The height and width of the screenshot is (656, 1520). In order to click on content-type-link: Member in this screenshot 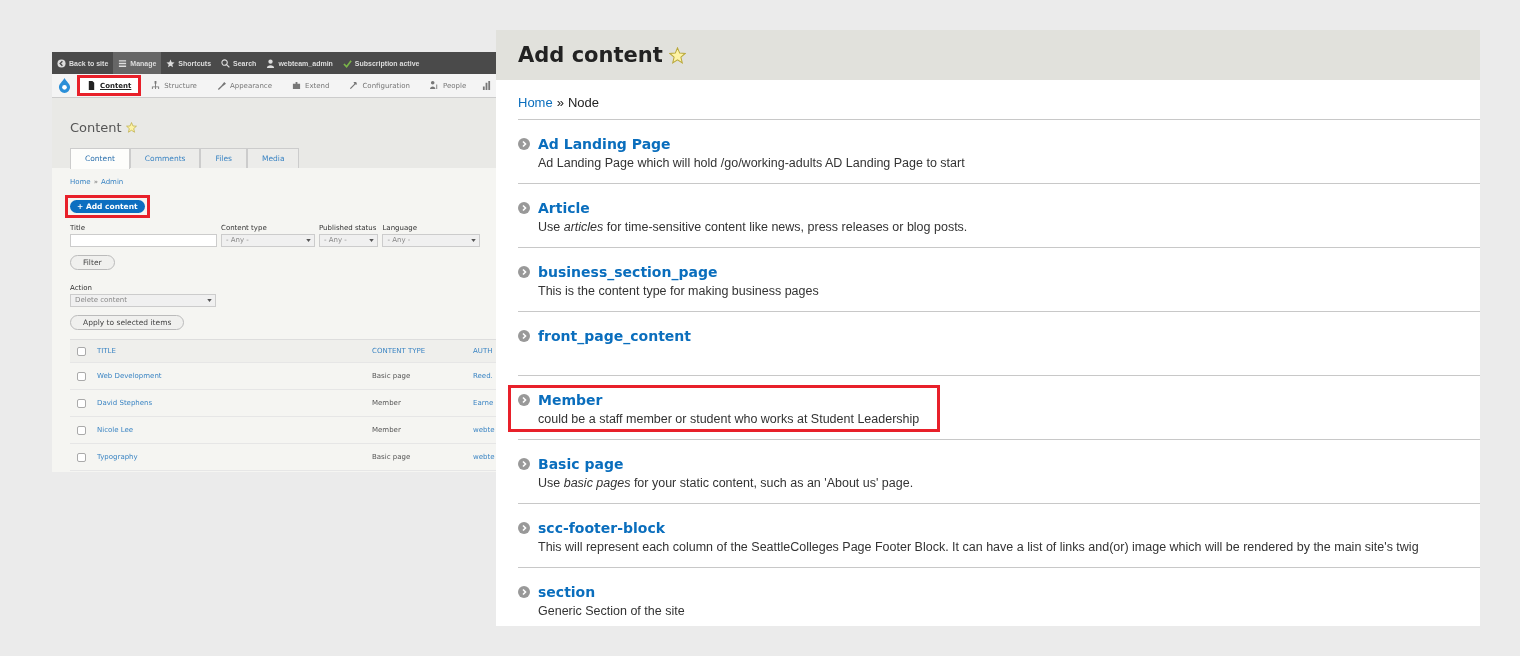, I will do `click(570, 400)`.